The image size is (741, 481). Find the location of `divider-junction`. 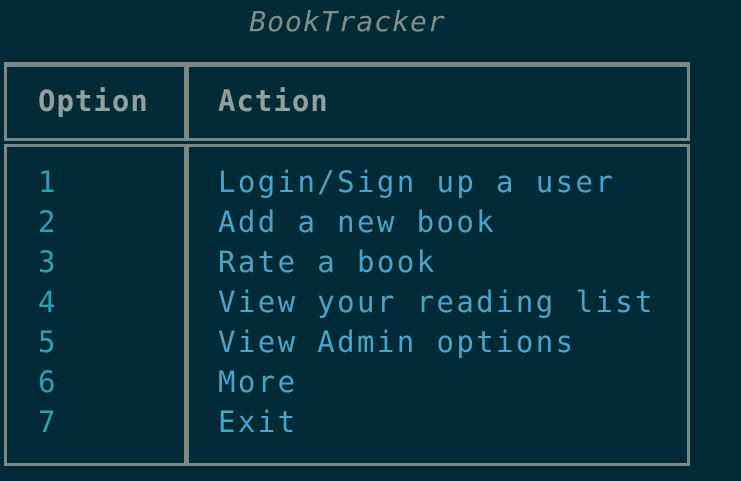

divider-junction is located at coordinates (186, 142).